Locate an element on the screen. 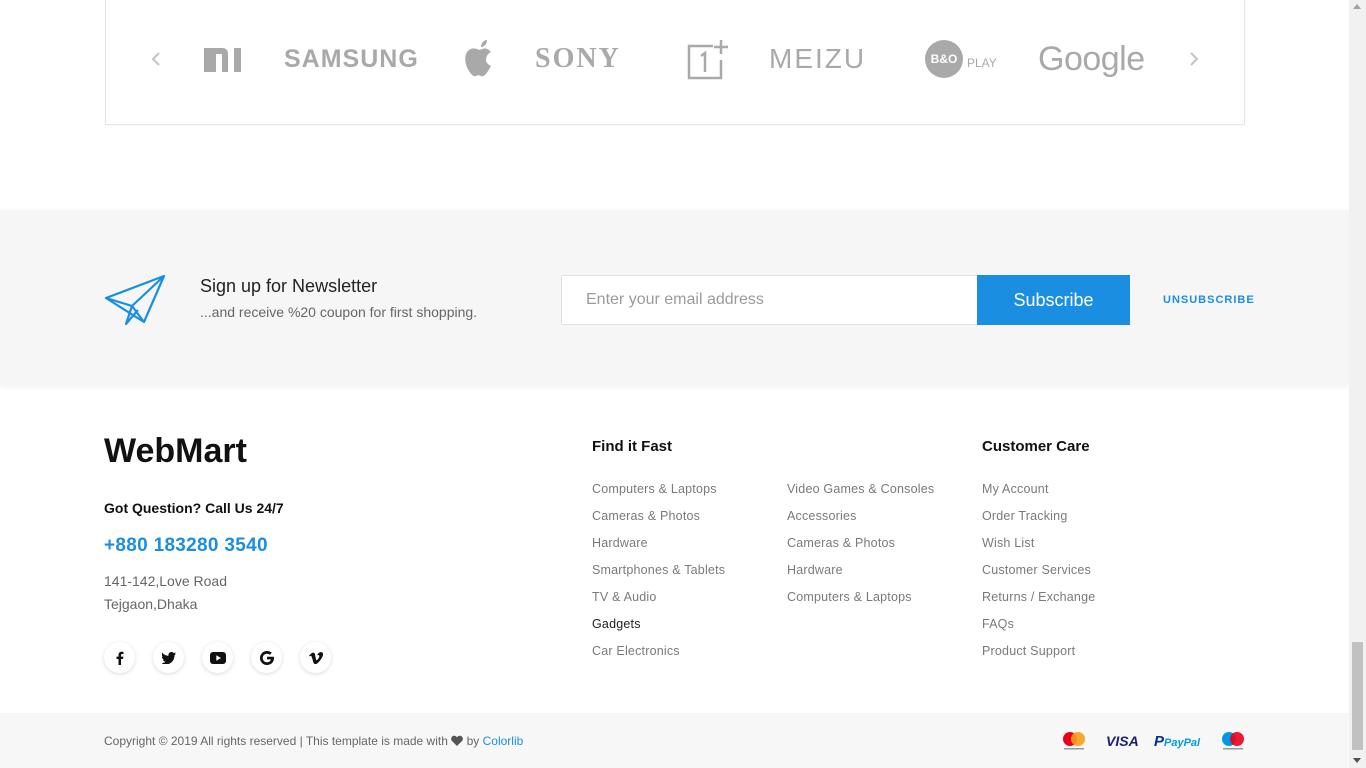 The image size is (1366, 768). facebook-icon is located at coordinates (119, 657).